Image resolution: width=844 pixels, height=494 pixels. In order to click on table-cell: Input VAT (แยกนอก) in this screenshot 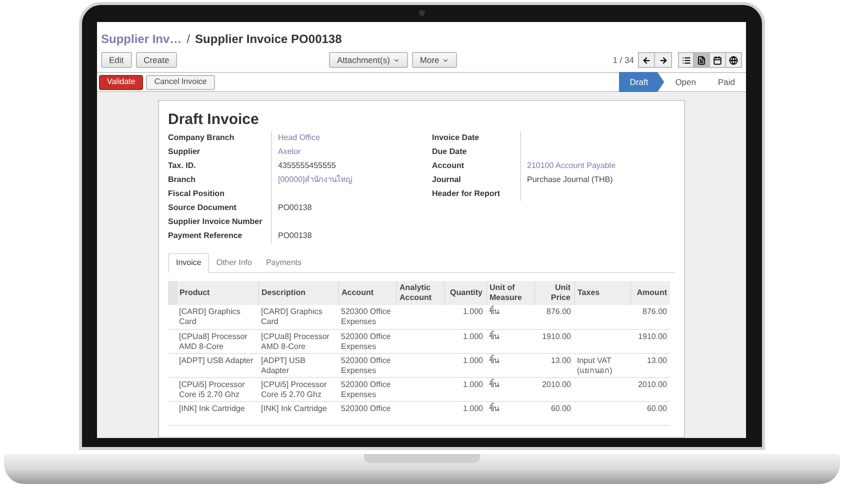, I will do `click(594, 365)`.